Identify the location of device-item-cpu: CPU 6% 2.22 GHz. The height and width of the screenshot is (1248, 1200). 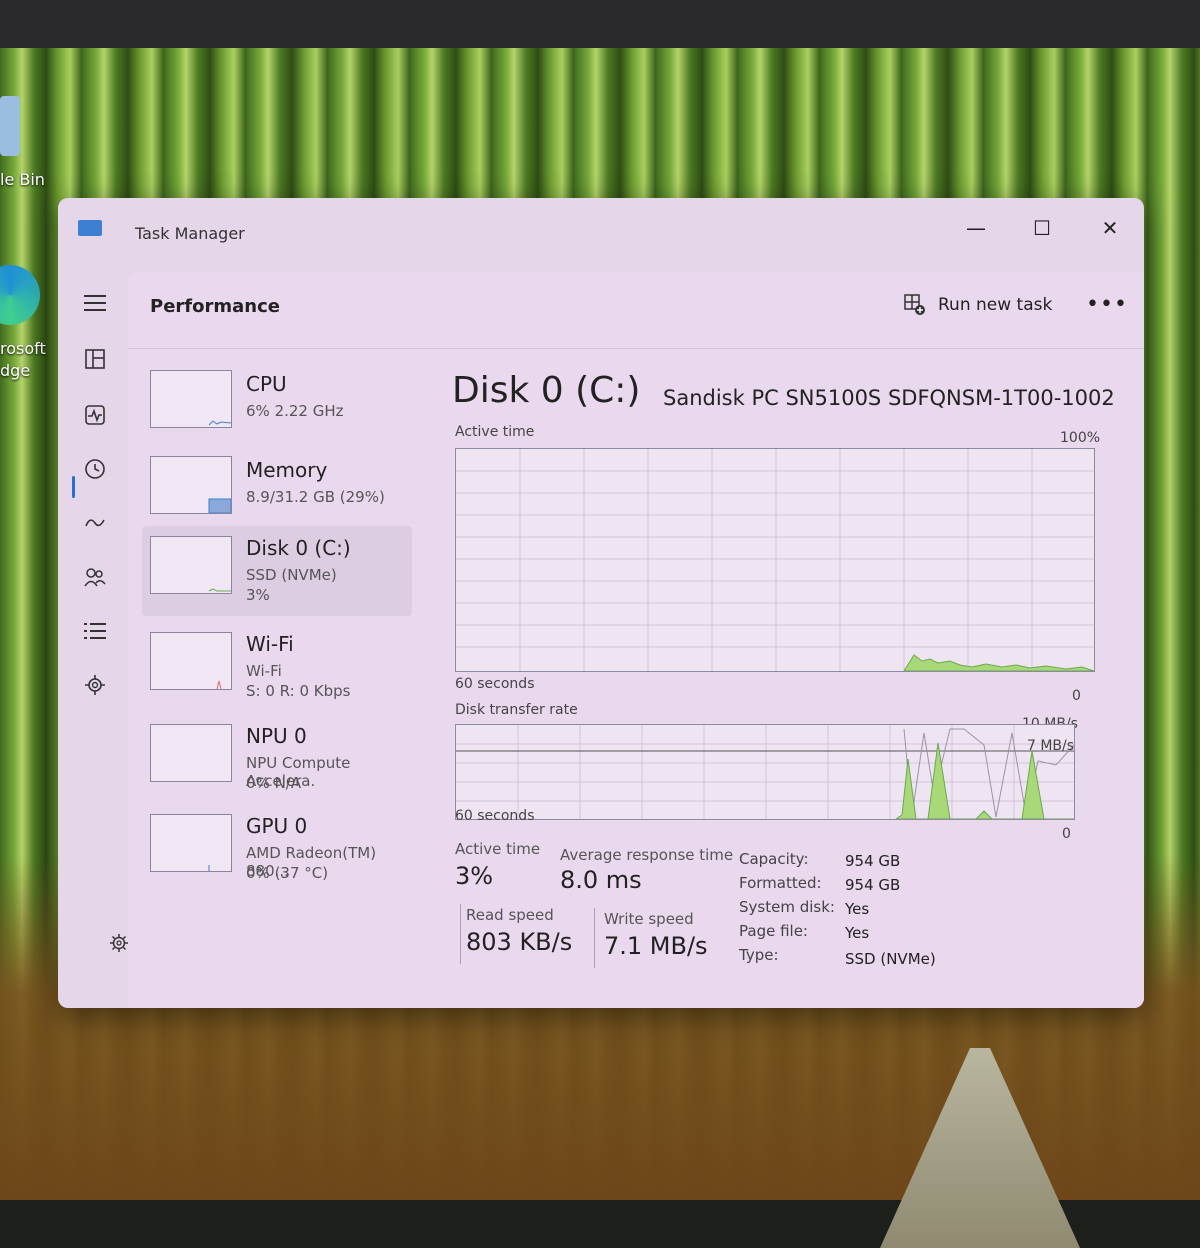
(277, 405).